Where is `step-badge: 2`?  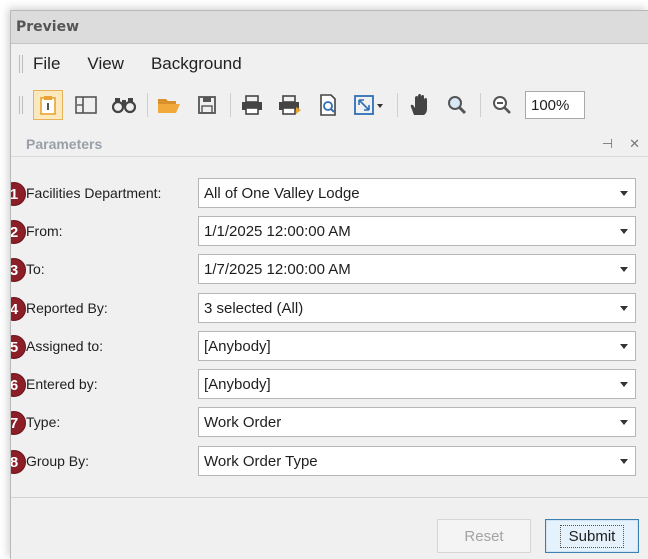 step-badge: 2 is located at coordinates (18, 232).